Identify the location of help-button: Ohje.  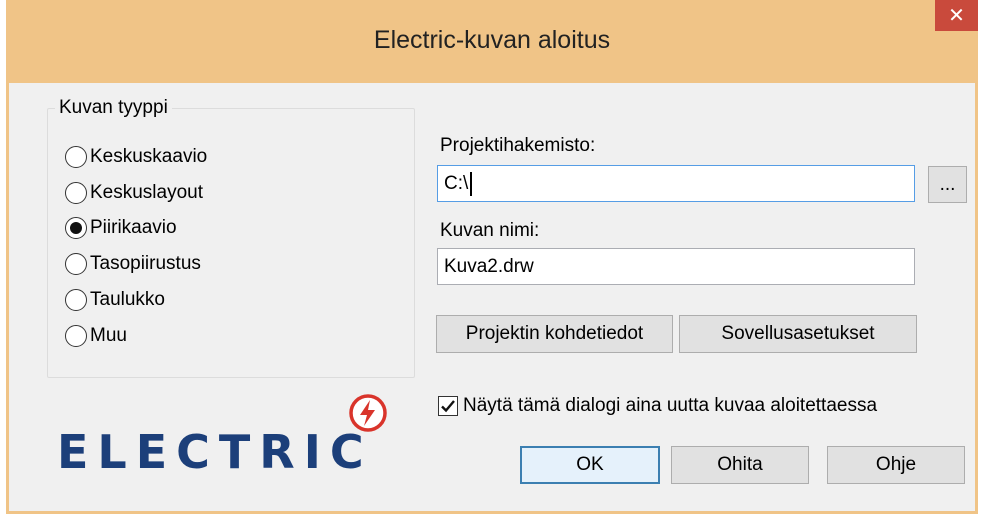
(896, 465).